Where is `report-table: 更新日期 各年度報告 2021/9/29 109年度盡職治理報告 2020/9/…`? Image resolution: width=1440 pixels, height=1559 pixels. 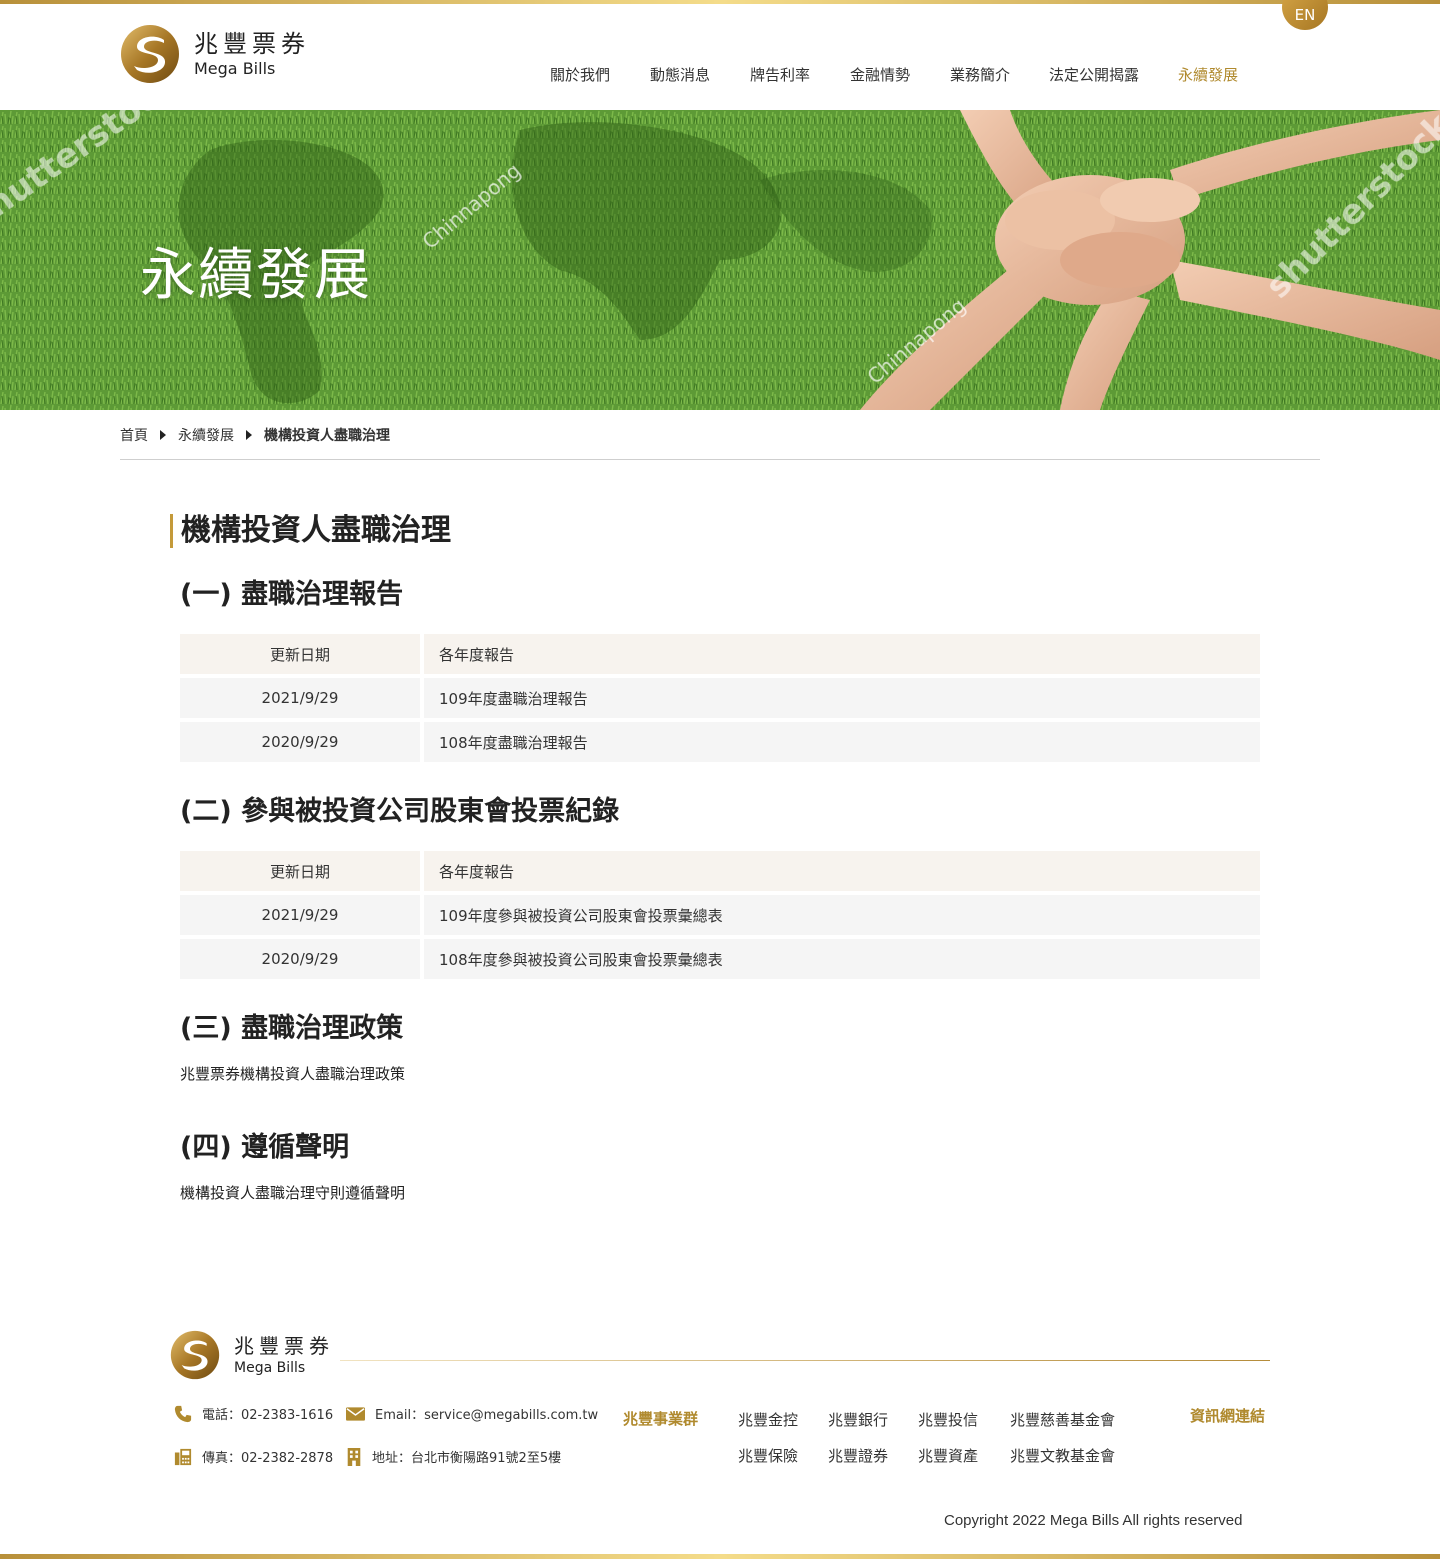
report-table: 更新日期 各年度報告 2021/9/29 109年度盡職治理報告 2020/9/… is located at coordinates (720, 700).